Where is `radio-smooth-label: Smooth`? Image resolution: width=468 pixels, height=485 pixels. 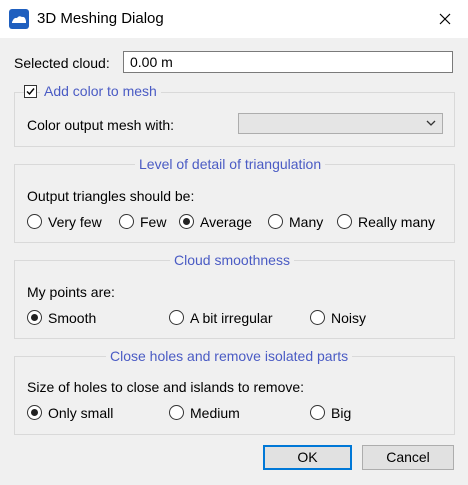
radio-smooth-label: Smooth is located at coordinates (72, 318).